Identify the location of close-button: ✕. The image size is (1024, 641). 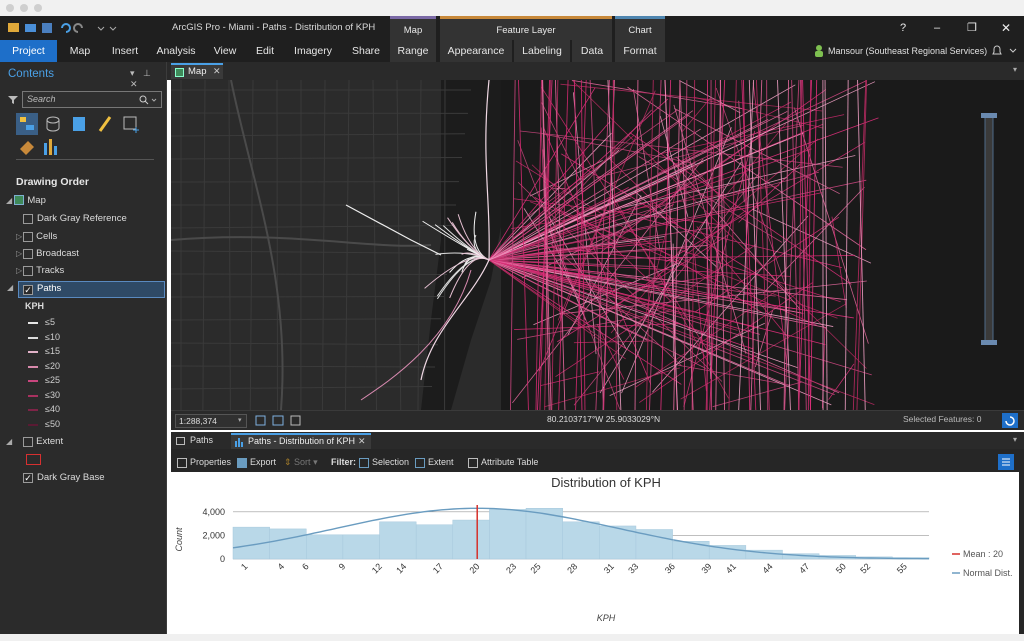
(1006, 28).